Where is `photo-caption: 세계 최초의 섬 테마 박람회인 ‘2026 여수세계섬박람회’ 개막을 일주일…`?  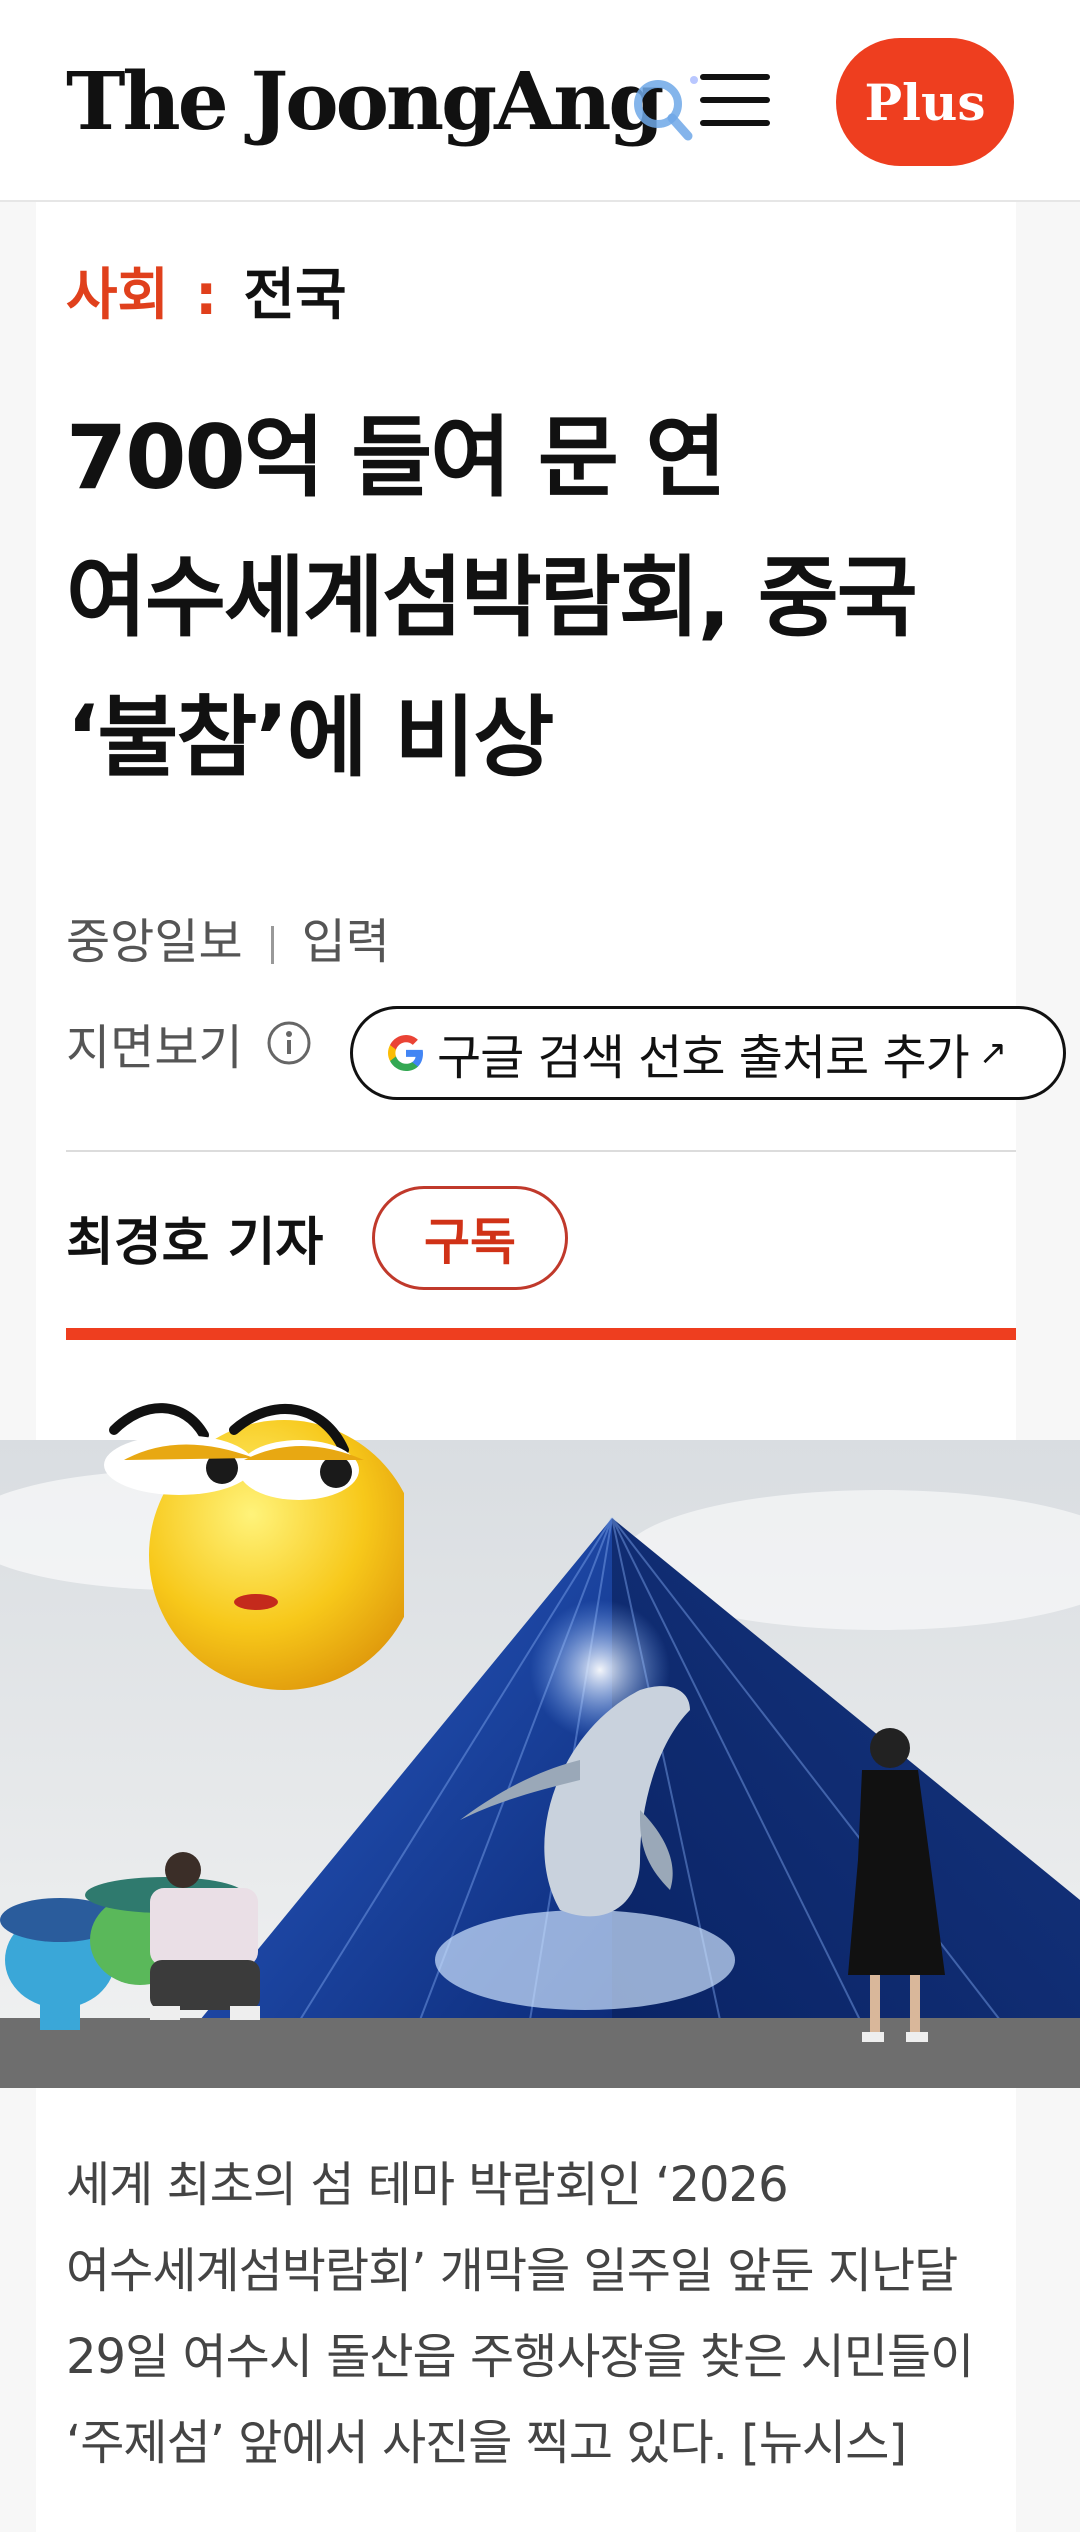
photo-caption: 세계 최초의 섬 테마 박람회인 ‘2026 여수세계섬박람회’ 개막을 일주일… is located at coordinates (546, 2314).